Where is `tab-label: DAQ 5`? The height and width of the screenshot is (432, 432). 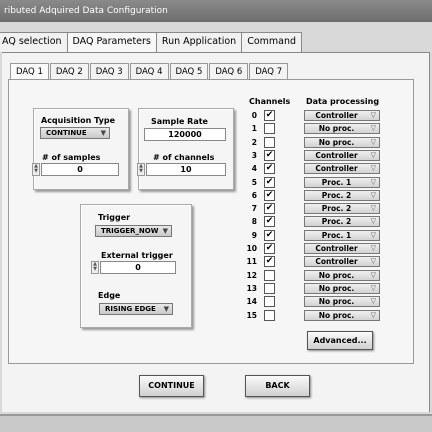
tab-label: DAQ 5 is located at coordinates (189, 72).